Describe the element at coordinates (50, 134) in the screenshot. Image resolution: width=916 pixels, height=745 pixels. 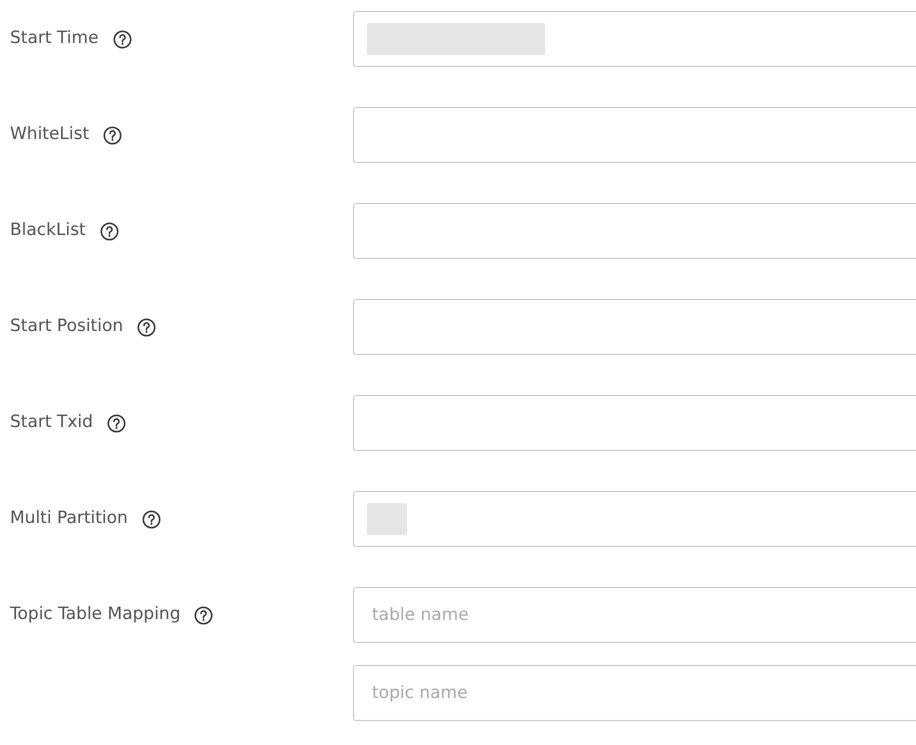
I see `field-label: WhiteList` at that location.